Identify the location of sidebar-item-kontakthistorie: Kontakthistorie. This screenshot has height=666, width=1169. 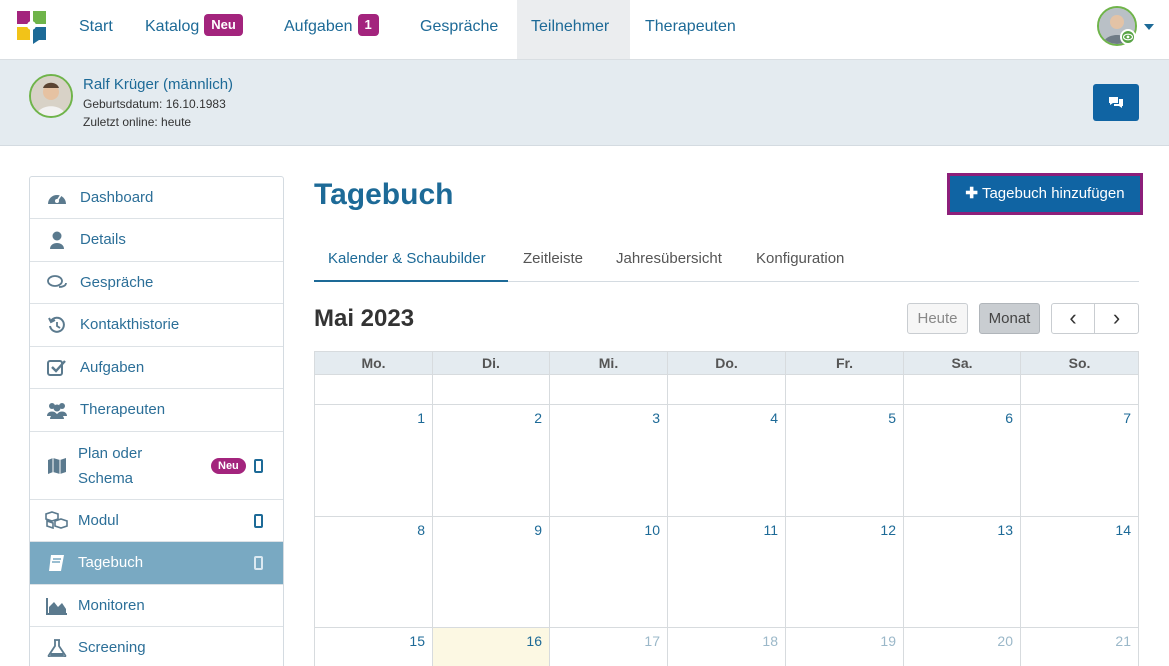
(156, 325).